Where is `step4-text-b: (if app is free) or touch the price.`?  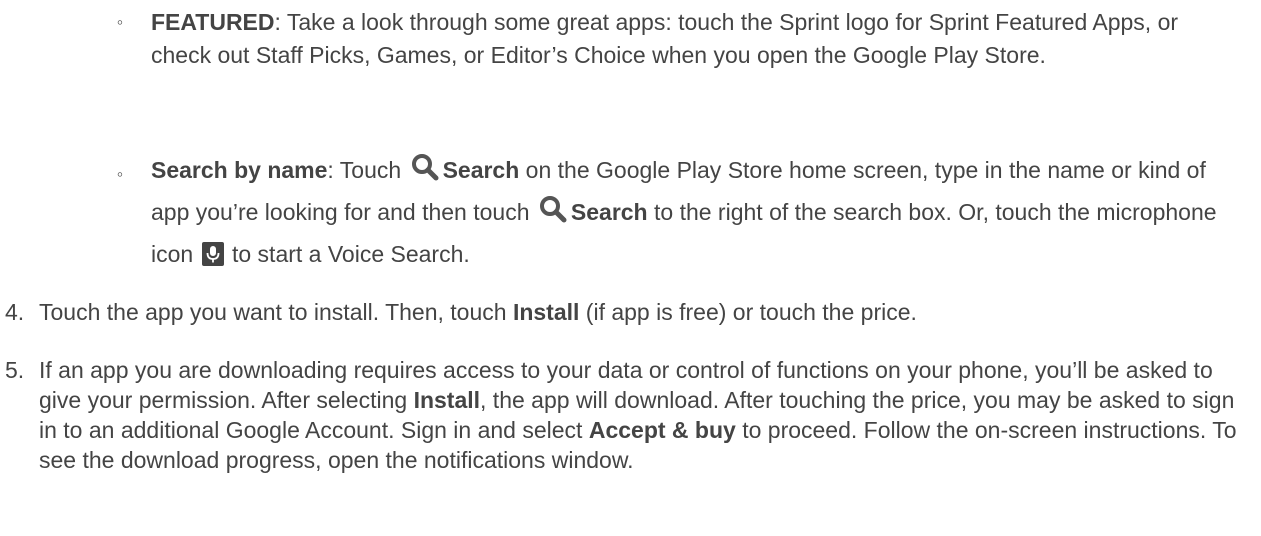
step4-text-b: (if app is free) or touch the price. is located at coordinates (748, 312).